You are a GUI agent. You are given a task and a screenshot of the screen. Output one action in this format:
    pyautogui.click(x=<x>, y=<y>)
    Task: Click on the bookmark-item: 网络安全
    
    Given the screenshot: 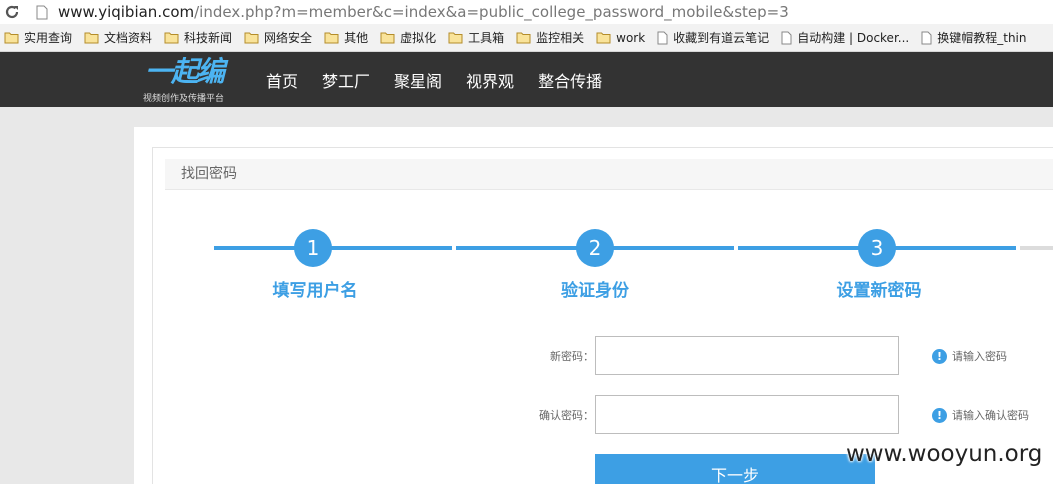 What is the action you would take?
    pyautogui.click(x=278, y=37)
    